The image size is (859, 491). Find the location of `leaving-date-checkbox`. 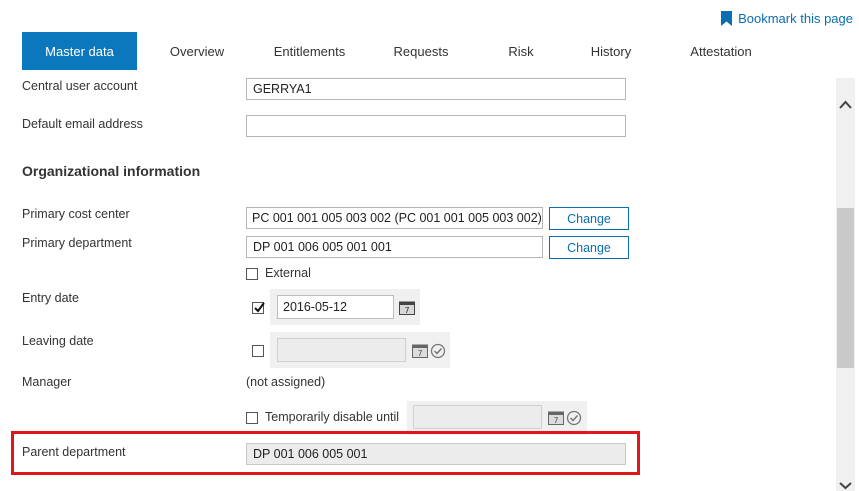

leaving-date-checkbox is located at coordinates (258, 351).